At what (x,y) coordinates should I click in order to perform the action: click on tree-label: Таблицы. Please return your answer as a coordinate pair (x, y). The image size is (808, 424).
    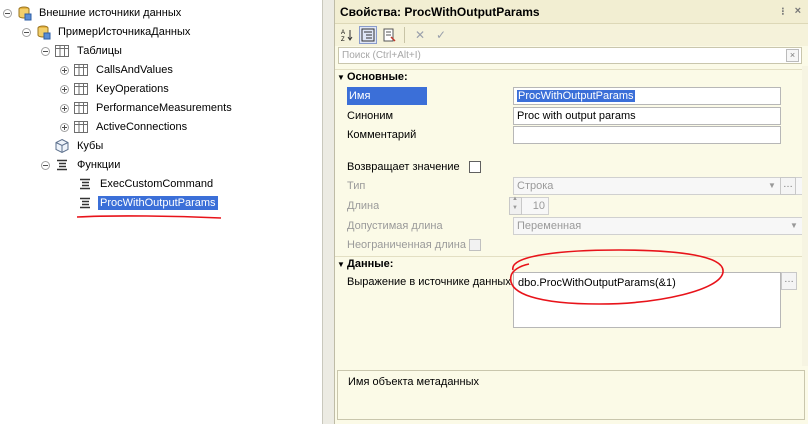
    Looking at the image, I should click on (99, 51).